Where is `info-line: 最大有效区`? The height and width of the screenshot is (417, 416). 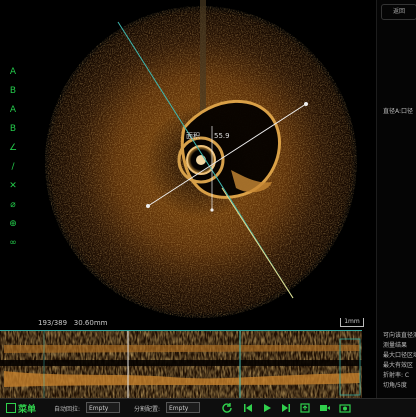
info-line: 最大有效区 is located at coordinates (398, 365).